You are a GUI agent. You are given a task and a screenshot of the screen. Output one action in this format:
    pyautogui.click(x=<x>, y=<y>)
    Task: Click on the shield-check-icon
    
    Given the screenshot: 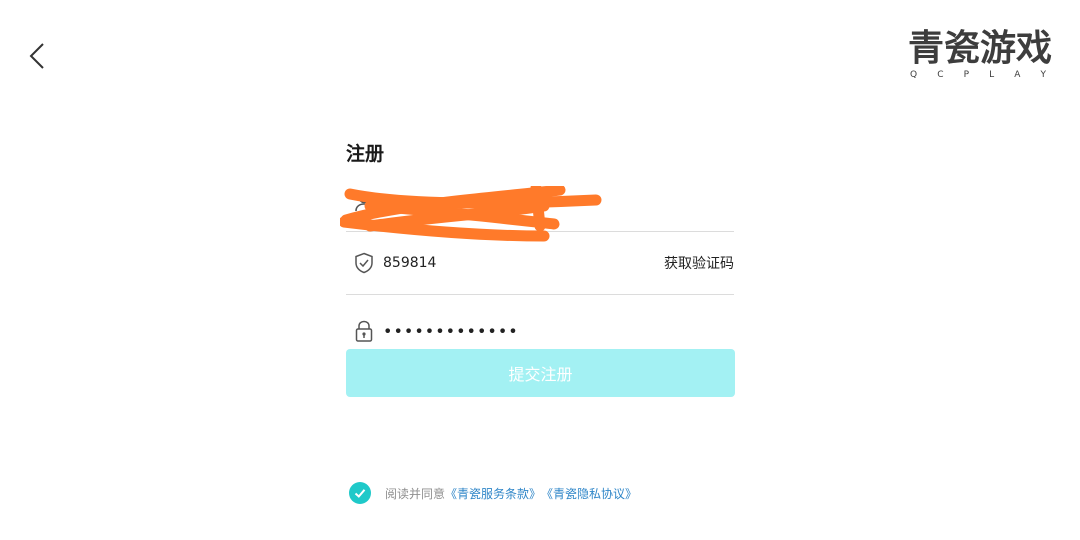 What is the action you would take?
    pyautogui.click(x=364, y=263)
    